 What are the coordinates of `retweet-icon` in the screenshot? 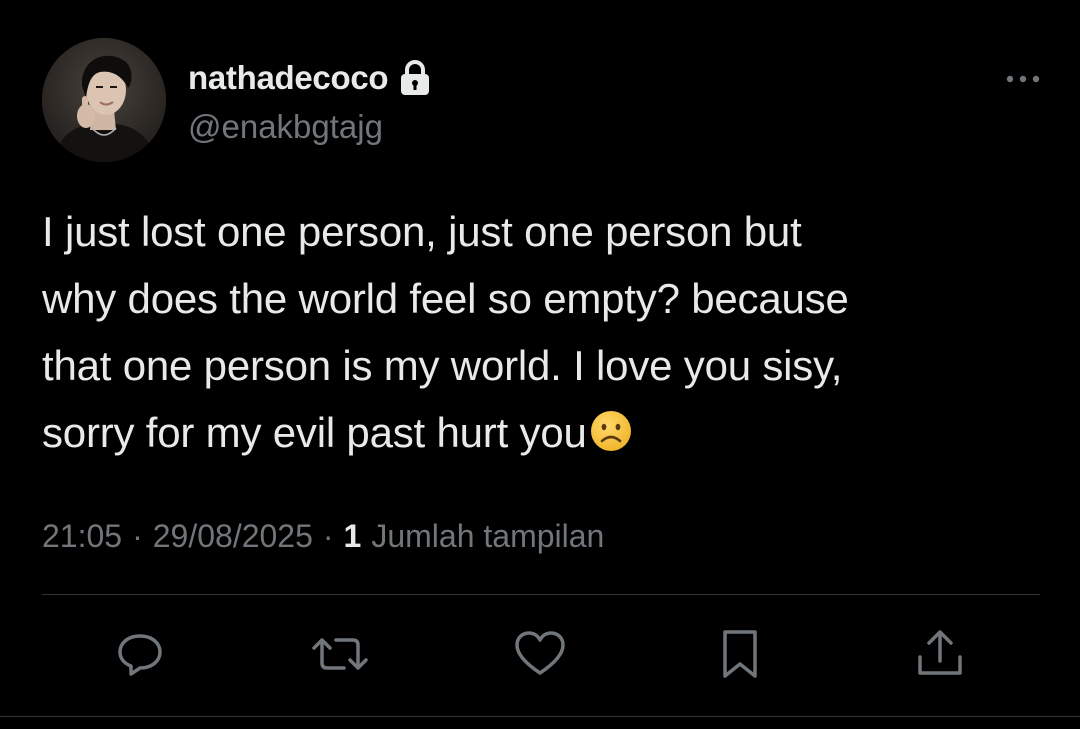 It's located at (340, 656).